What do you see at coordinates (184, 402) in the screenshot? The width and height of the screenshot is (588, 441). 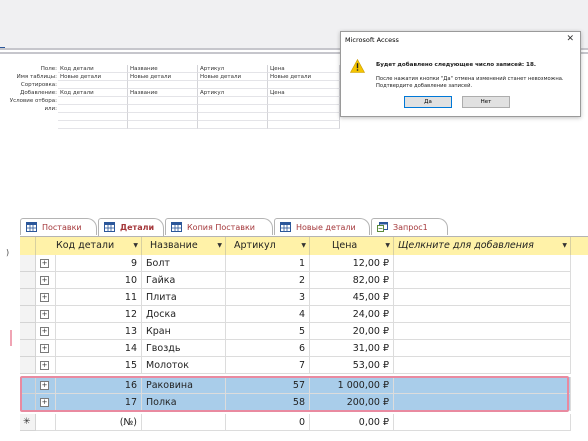 I see `cell-name: Полка` at bounding box center [184, 402].